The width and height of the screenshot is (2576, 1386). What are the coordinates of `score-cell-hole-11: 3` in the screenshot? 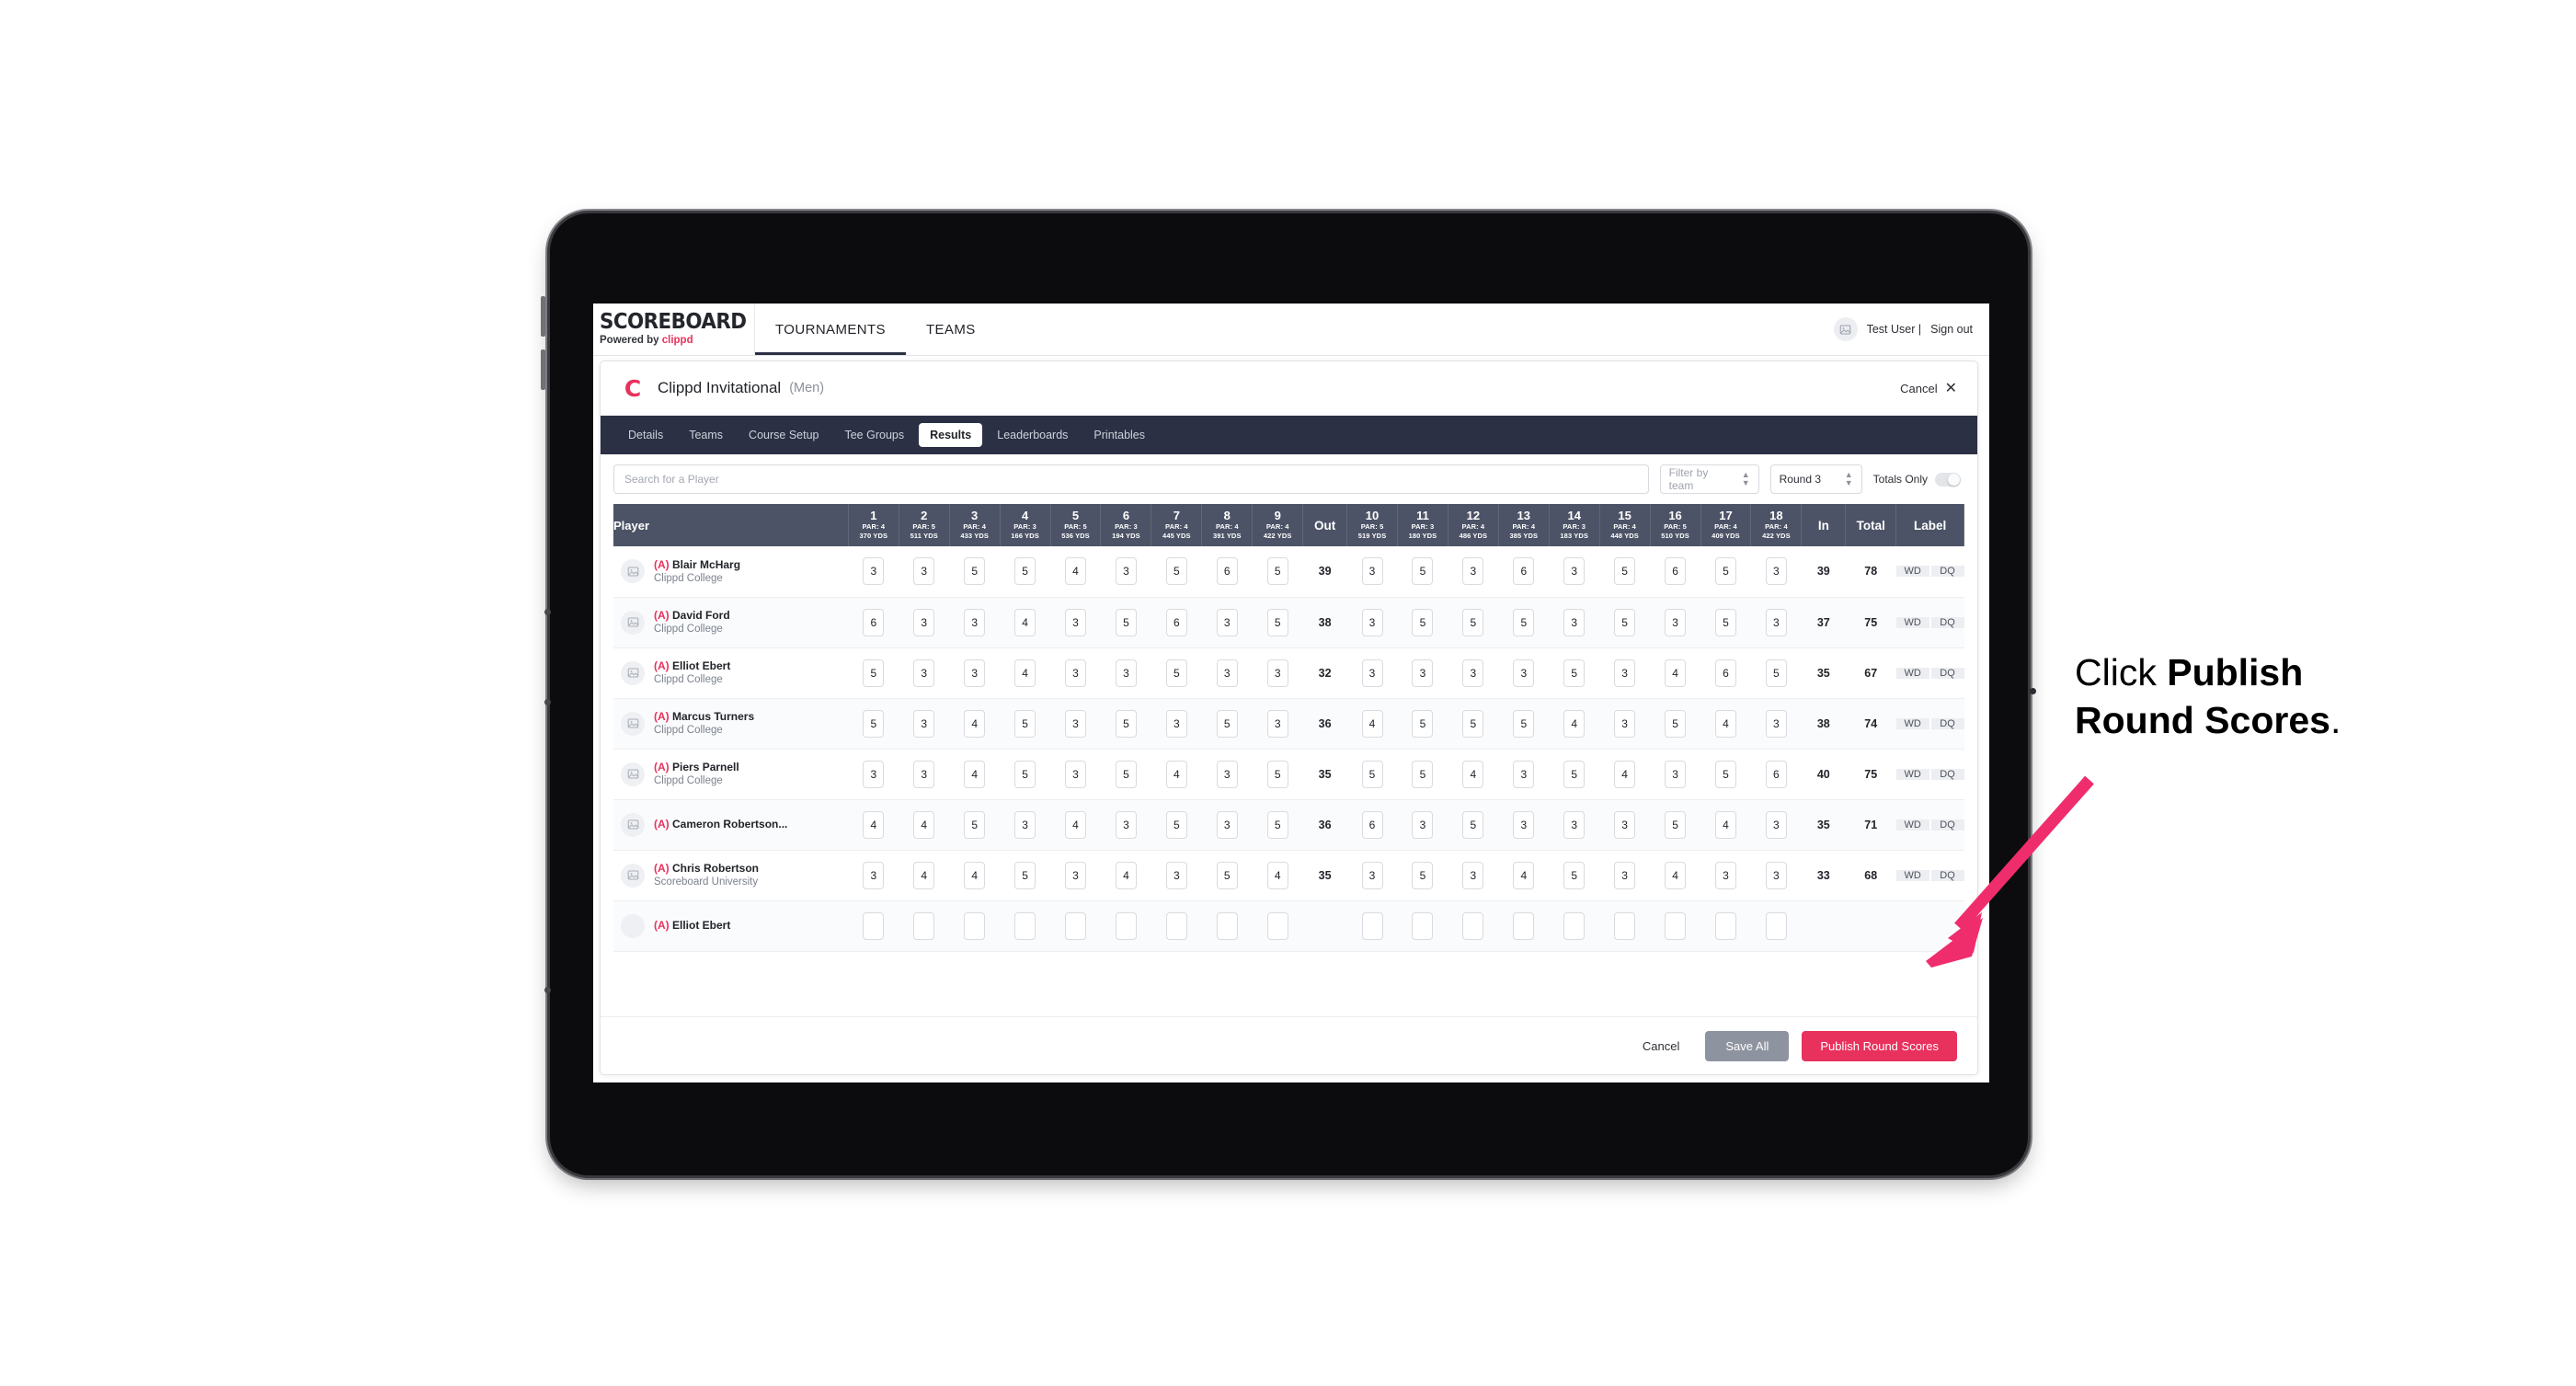 It's located at (1422, 672).